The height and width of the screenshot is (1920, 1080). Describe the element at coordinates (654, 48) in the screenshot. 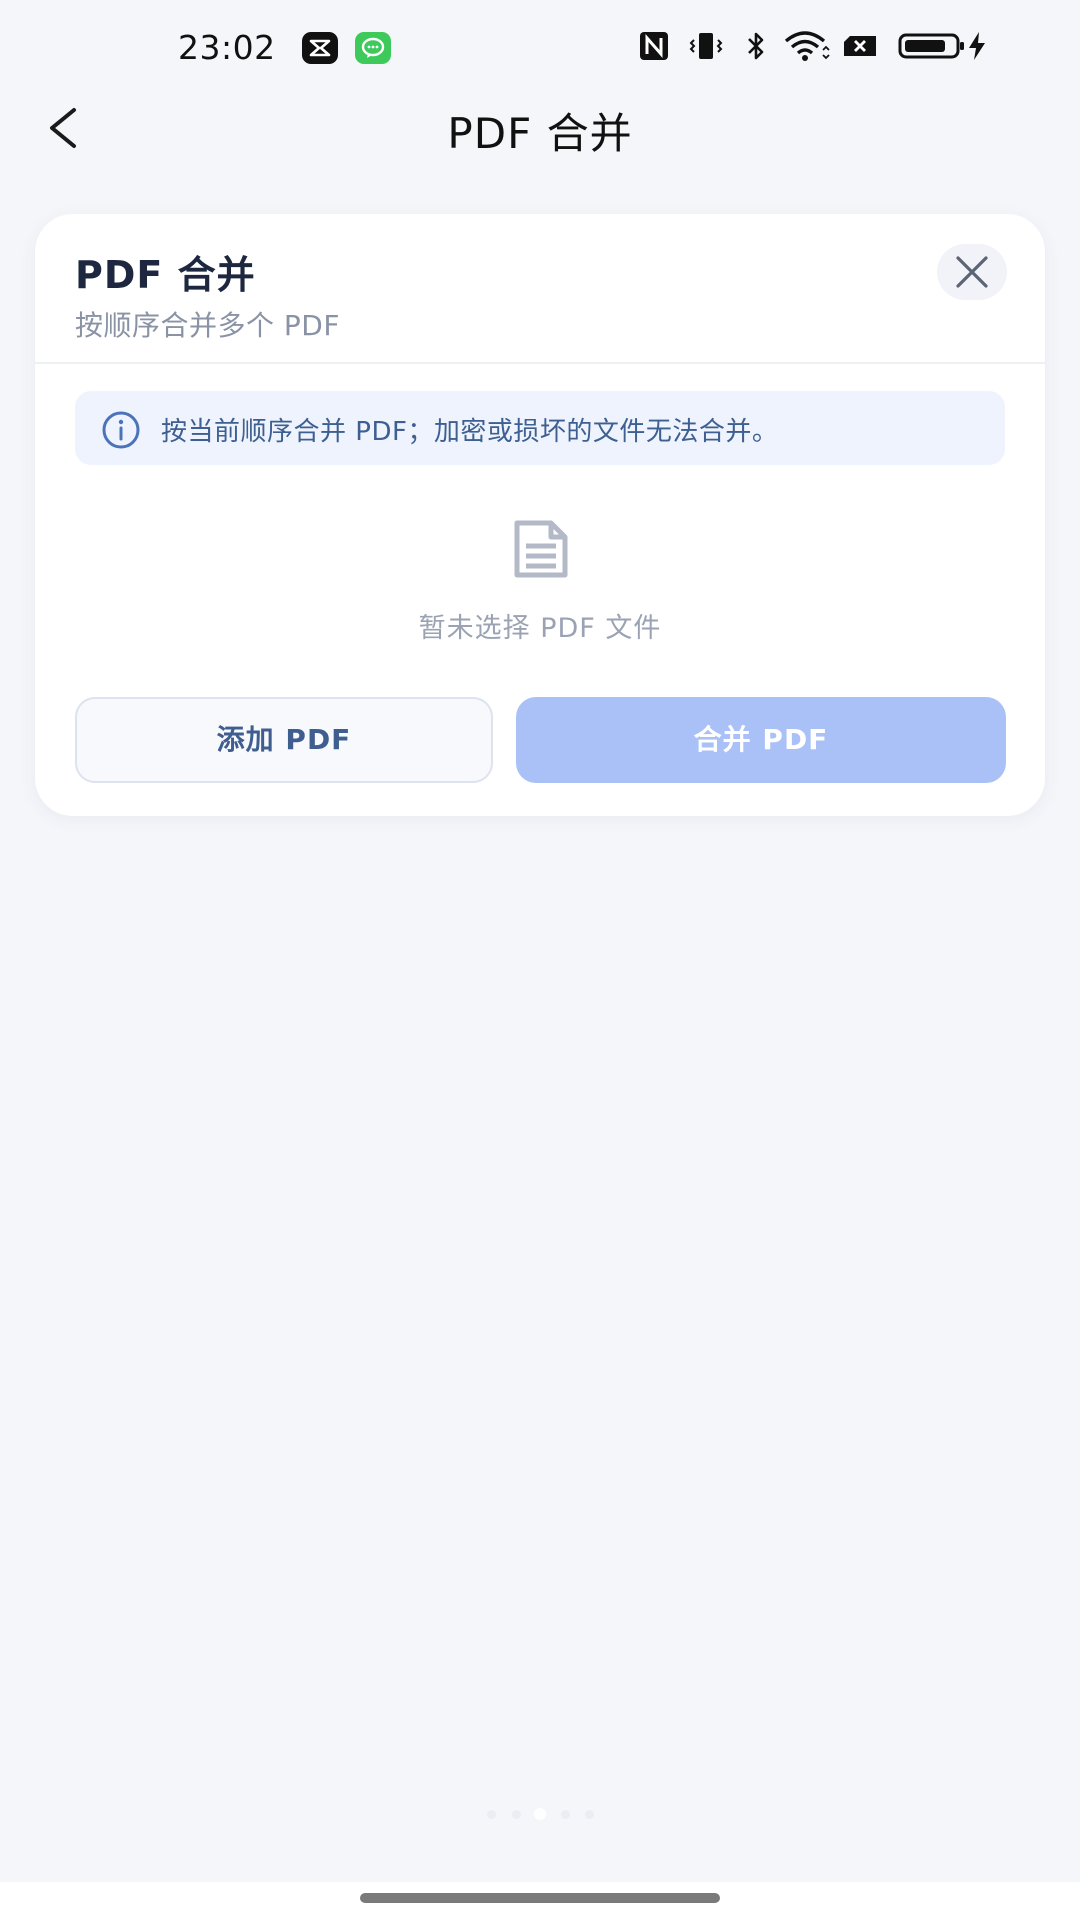

I see `nfc-icon` at that location.